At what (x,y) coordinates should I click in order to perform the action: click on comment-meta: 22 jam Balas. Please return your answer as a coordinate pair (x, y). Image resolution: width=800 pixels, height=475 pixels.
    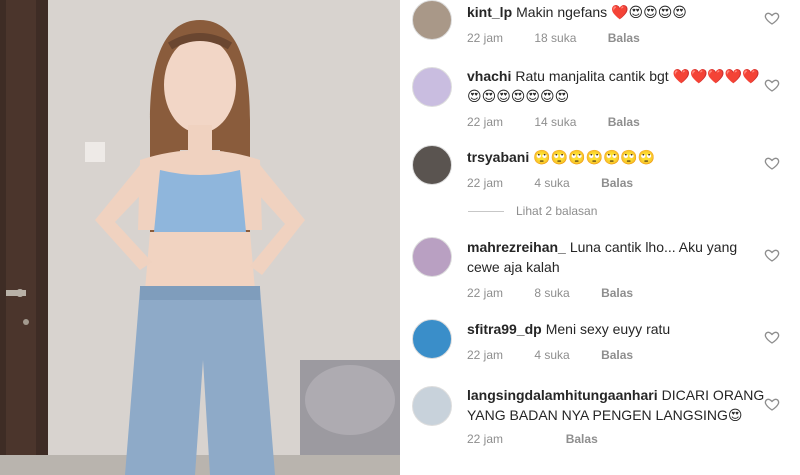
    Looking at the image, I should click on (617, 439).